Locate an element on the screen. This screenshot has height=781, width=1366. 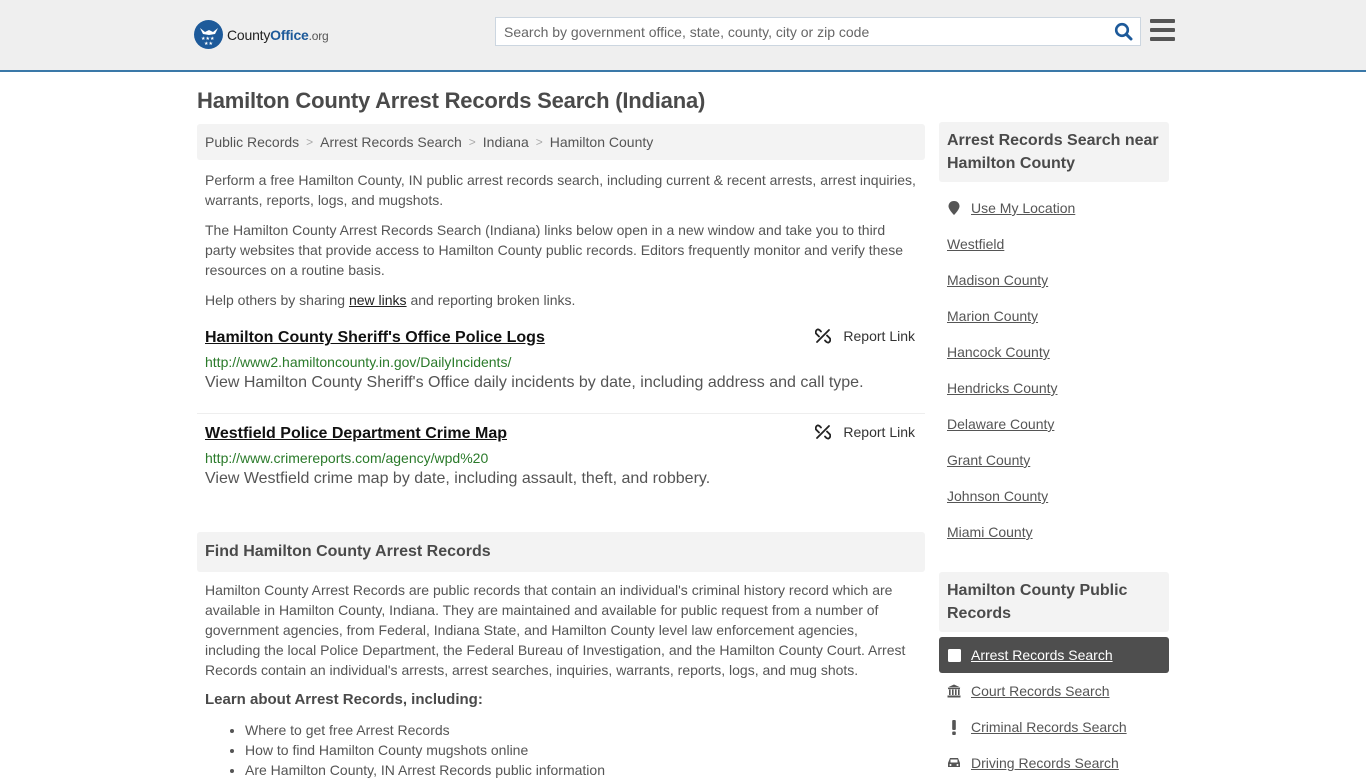
hamburger-menu-button is located at coordinates (1162, 30).